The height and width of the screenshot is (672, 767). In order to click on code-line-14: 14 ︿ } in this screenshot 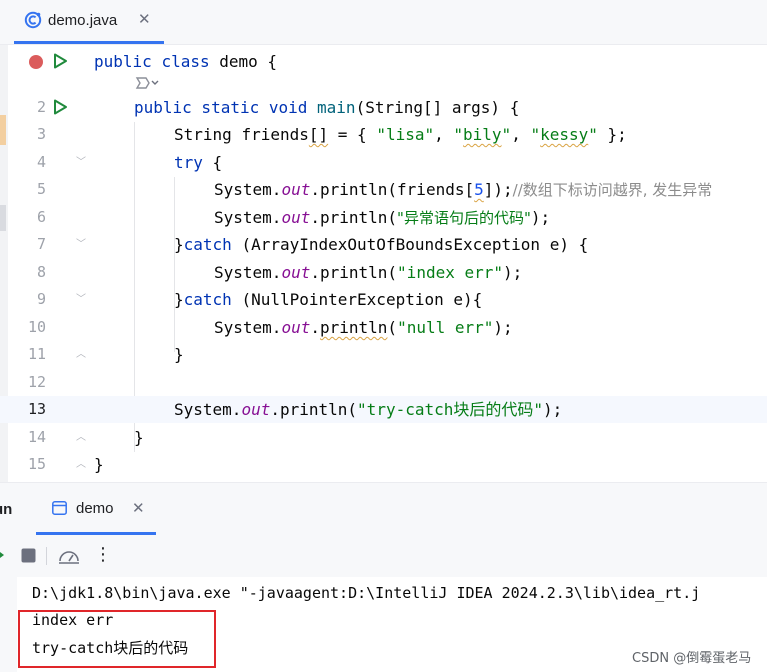, I will do `click(383, 437)`.